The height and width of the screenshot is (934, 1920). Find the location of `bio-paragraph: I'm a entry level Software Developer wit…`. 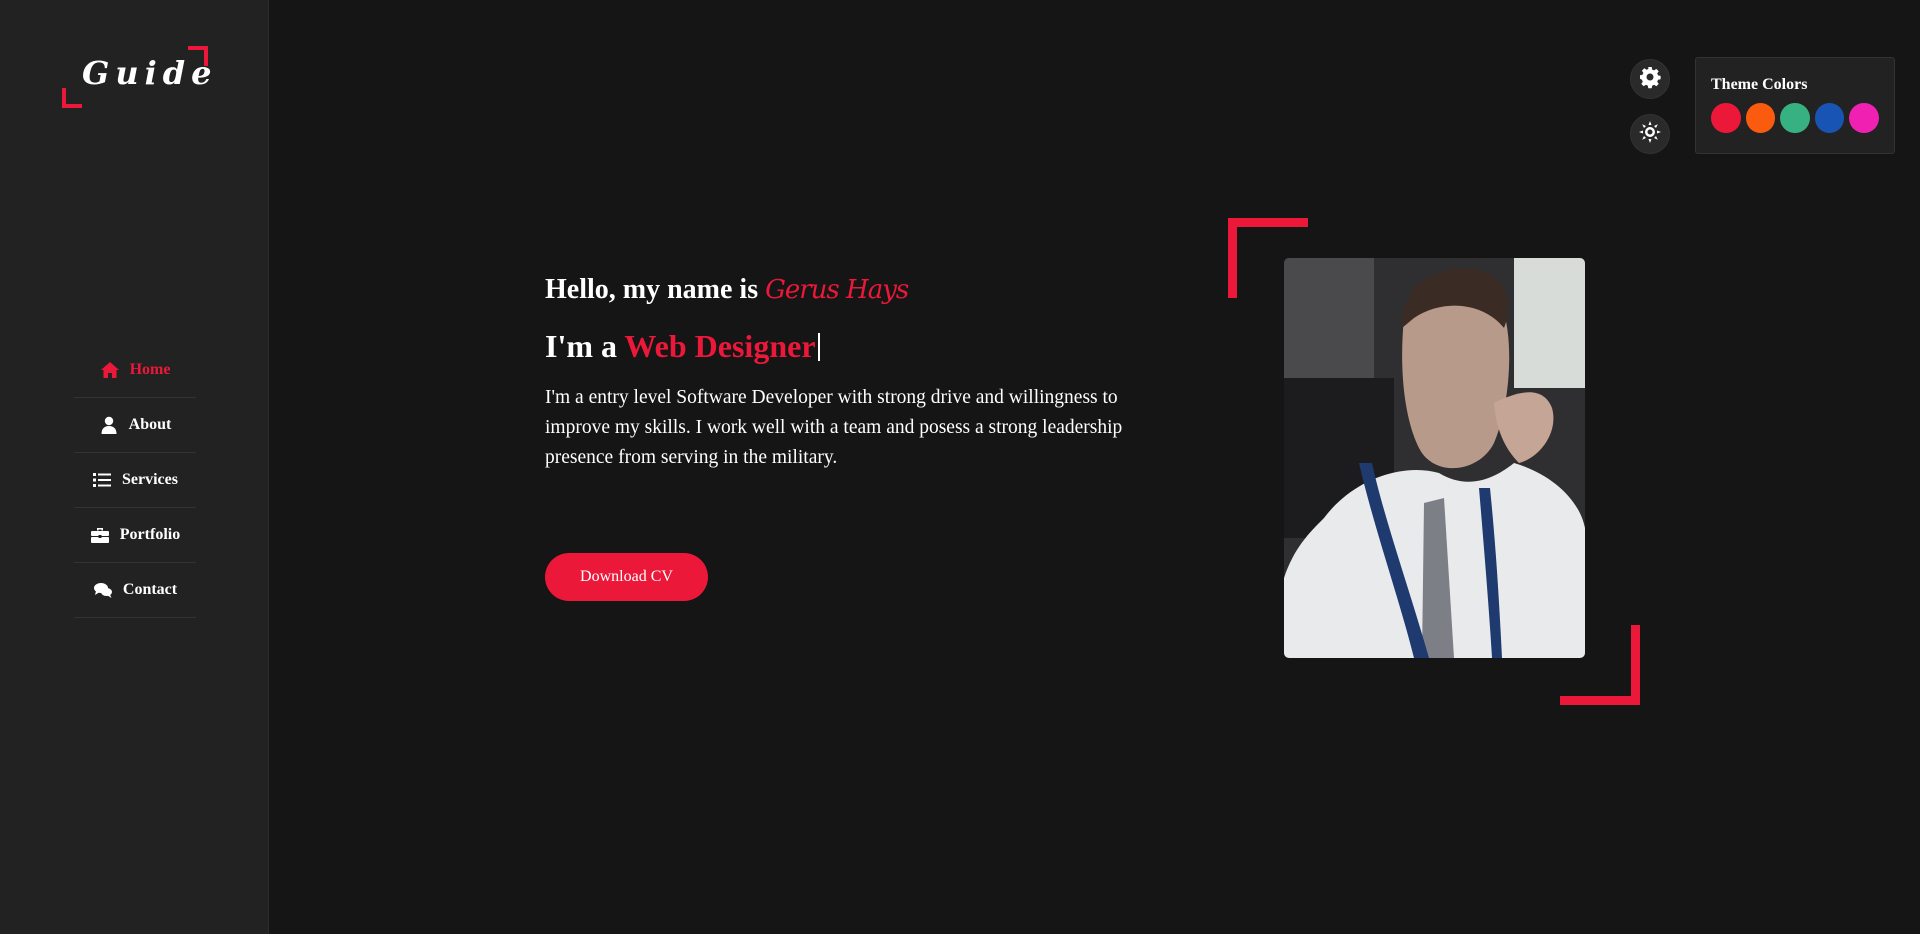

bio-paragraph: I'm a entry level Software Developer wit… is located at coordinates (834, 427).